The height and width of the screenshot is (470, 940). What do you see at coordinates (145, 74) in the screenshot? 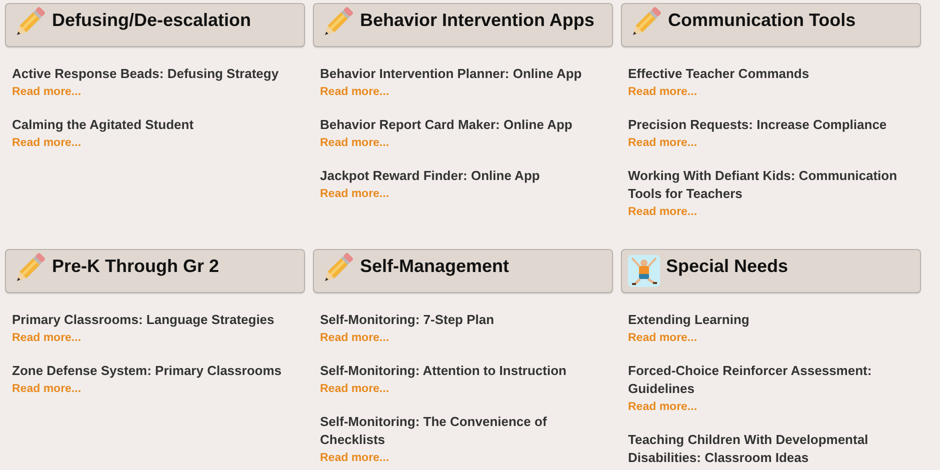
I see `article-link: Active Response Beads: Defusing Strategy` at bounding box center [145, 74].